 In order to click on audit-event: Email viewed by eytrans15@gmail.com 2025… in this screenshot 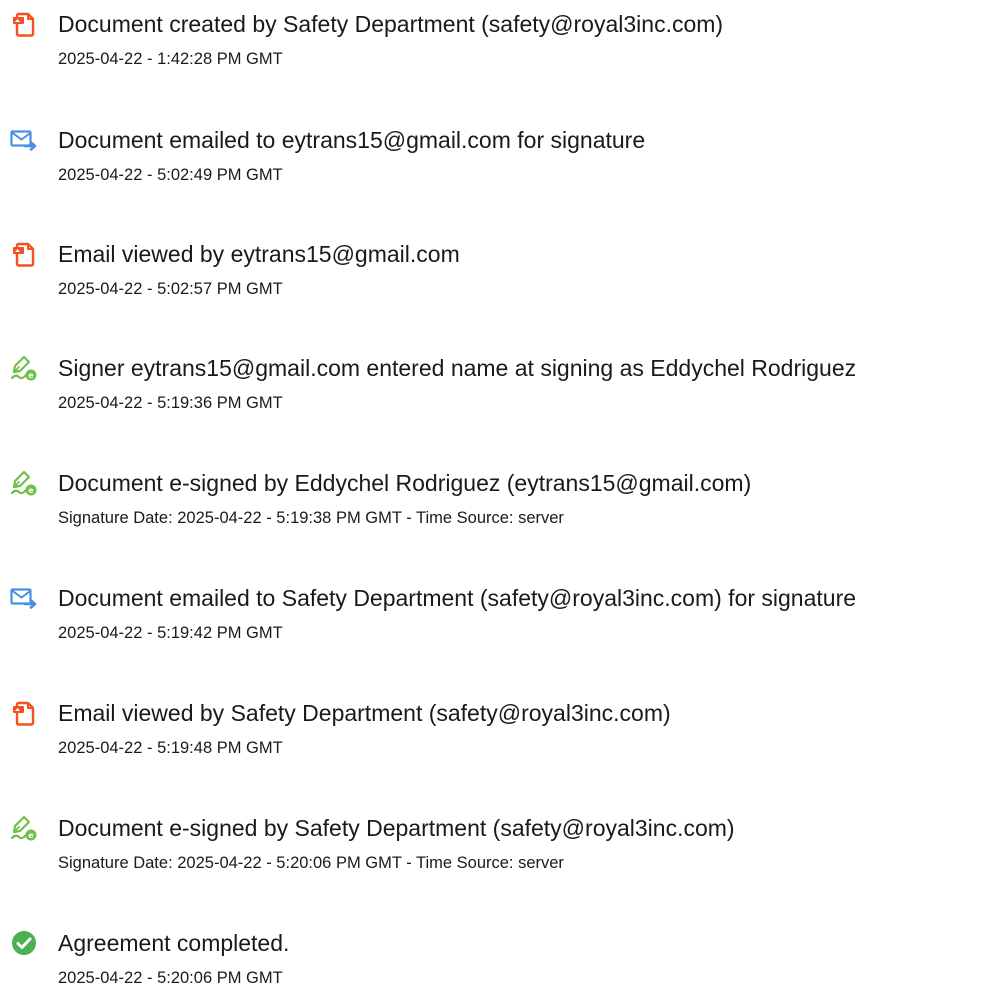, I will do `click(491, 279)`.